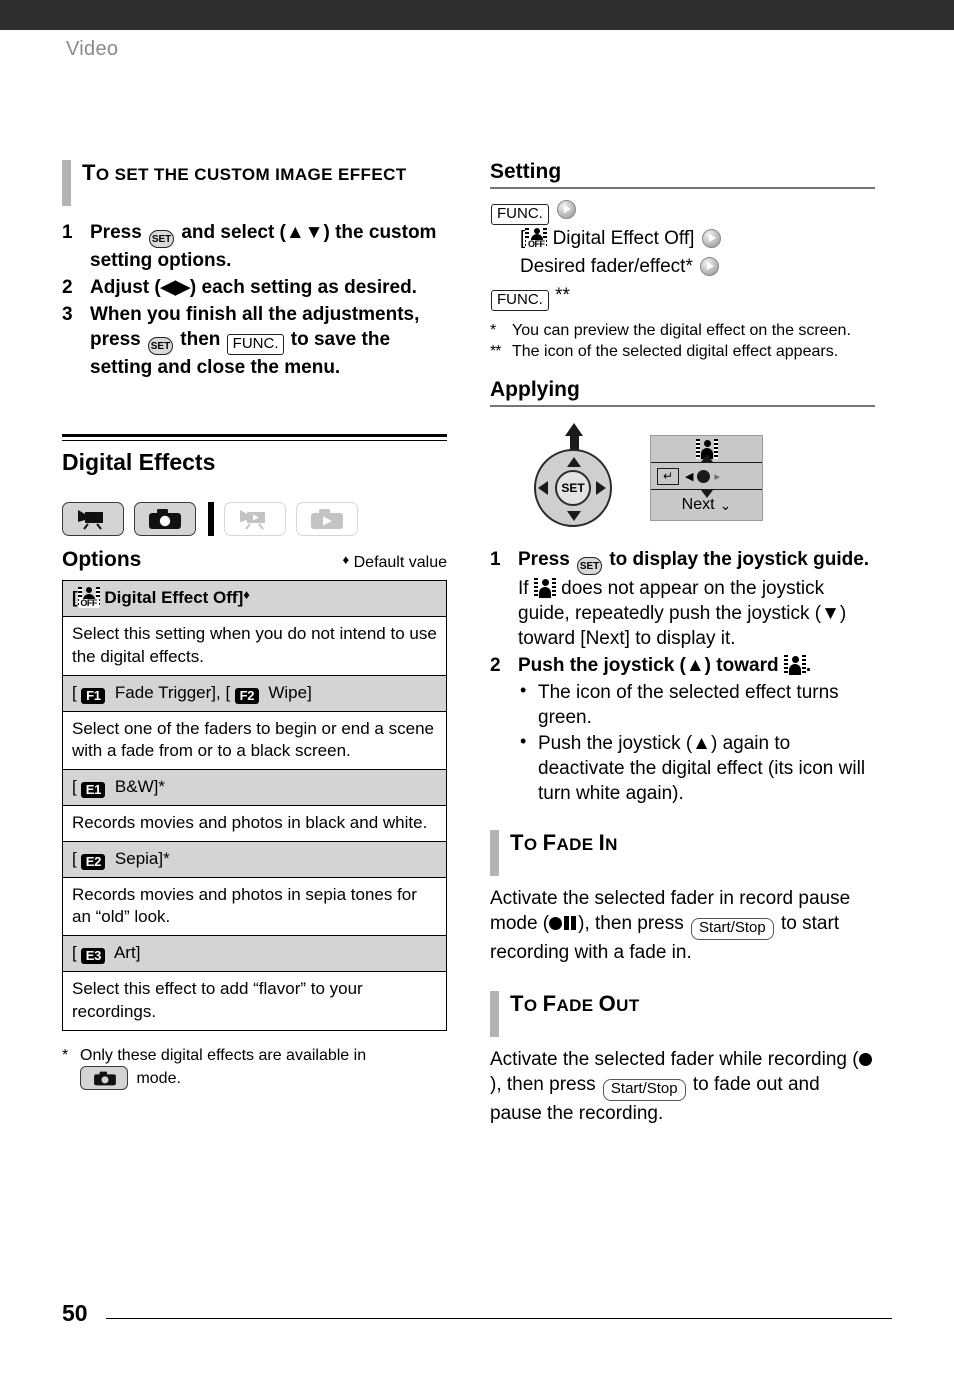  I want to click on table-row: [OFF Digital Effect Off]♦, so click(254, 598).